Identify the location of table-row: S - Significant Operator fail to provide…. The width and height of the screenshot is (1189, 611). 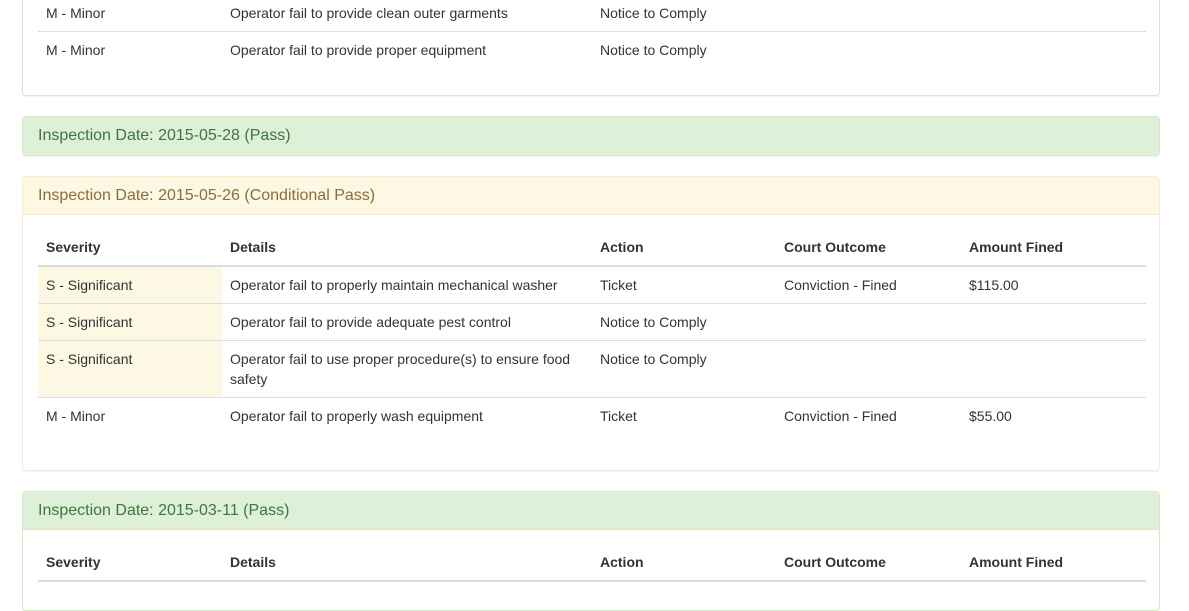
(592, 322).